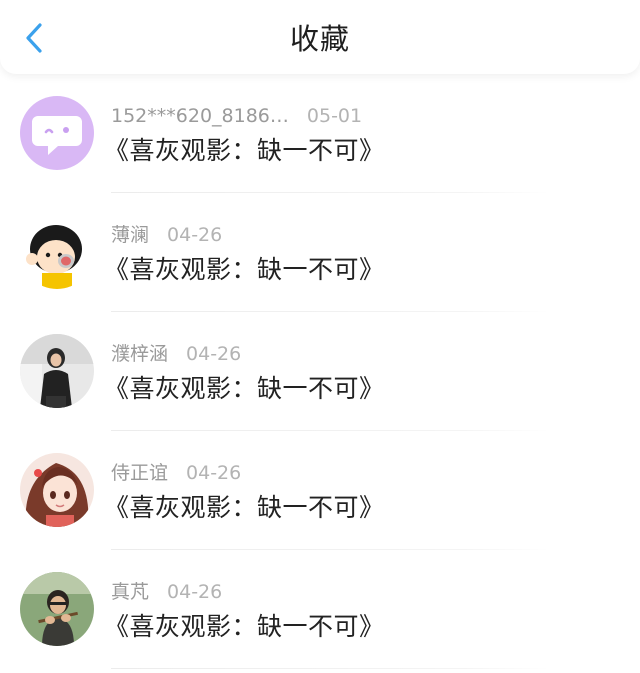 Image resolution: width=640 pixels, height=673 pixels. What do you see at coordinates (130, 235) in the screenshot?
I see `user-name: 薄澜` at bounding box center [130, 235].